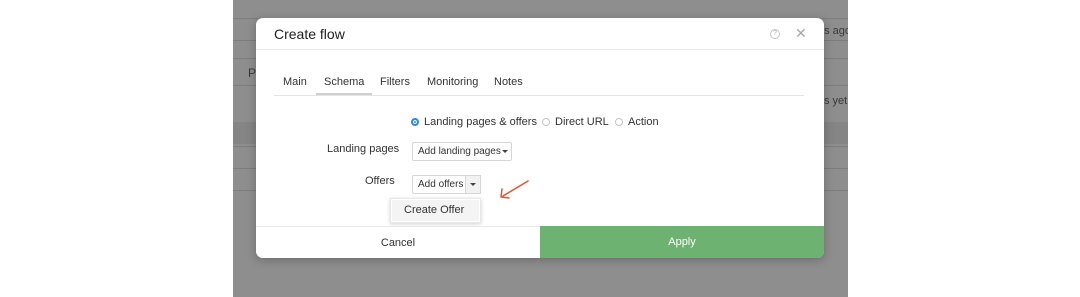  What do you see at coordinates (508, 82) in the screenshot?
I see `tab-notes: Notes` at bounding box center [508, 82].